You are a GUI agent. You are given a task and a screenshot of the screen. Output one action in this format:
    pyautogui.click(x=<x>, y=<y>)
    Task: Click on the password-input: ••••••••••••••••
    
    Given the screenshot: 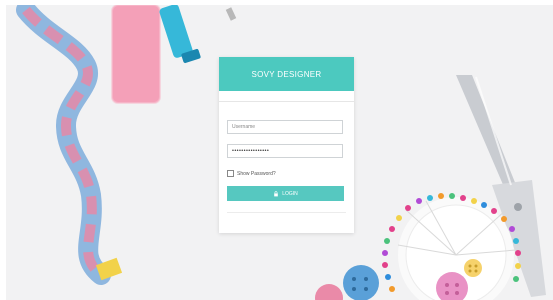 What is the action you would take?
    pyautogui.click(x=285, y=151)
    